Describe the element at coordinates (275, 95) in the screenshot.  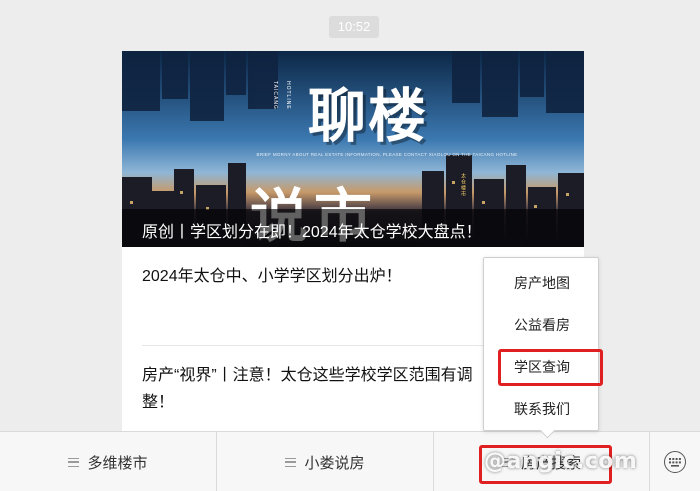
I see `cover-vertical-text: TAICANG` at that location.